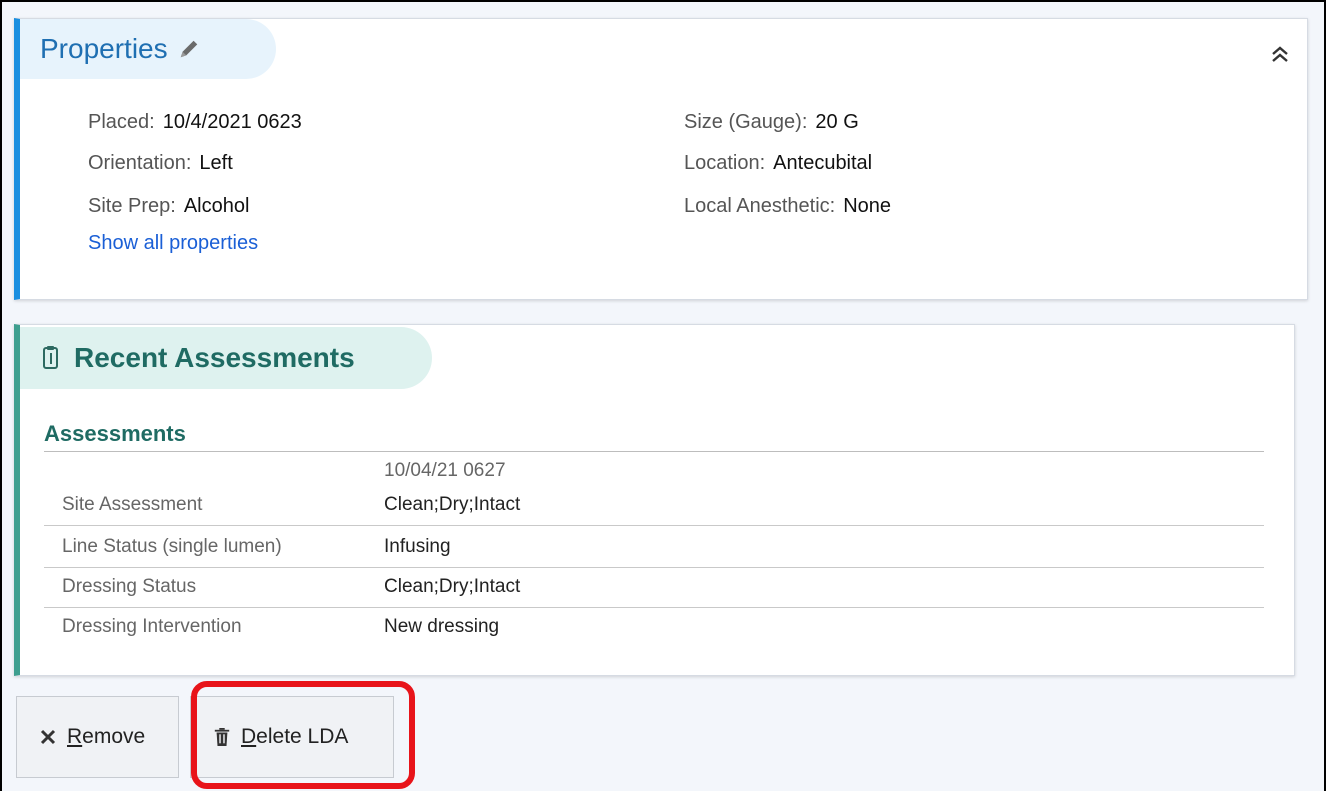 The height and width of the screenshot is (791, 1326). I want to click on prop-local-anesthetic: Local Anesthetic: None, so click(787, 206).